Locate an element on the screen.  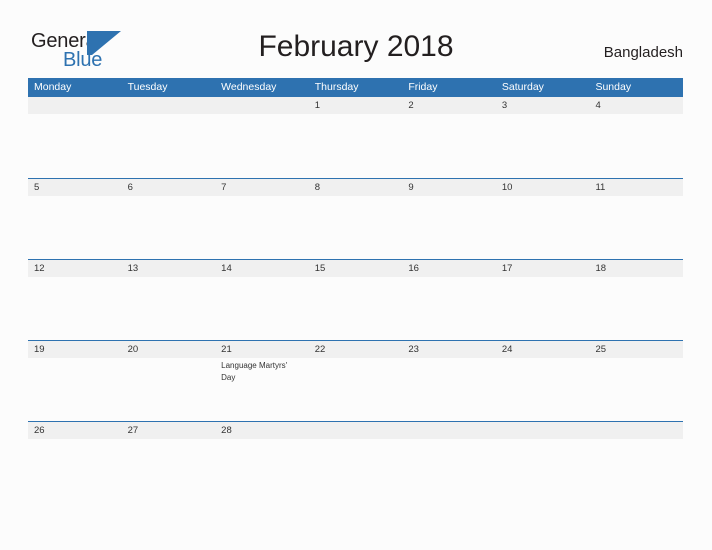
day-number: 18 is located at coordinates (601, 268).